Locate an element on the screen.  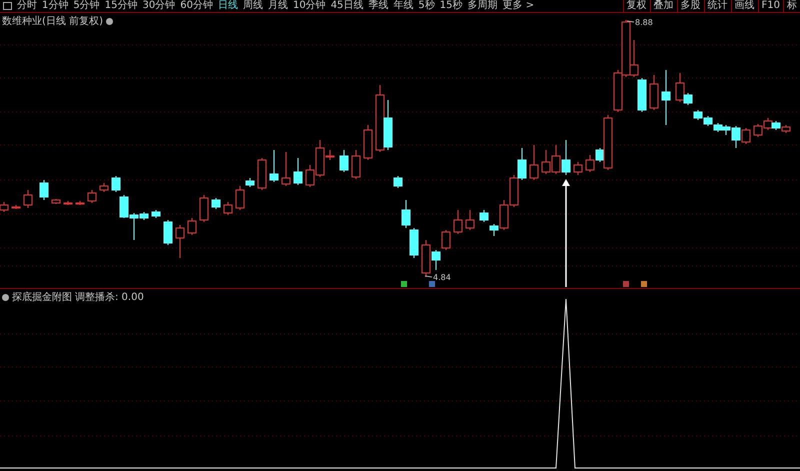
high-price-label: 8.88 is located at coordinates (639, 22).